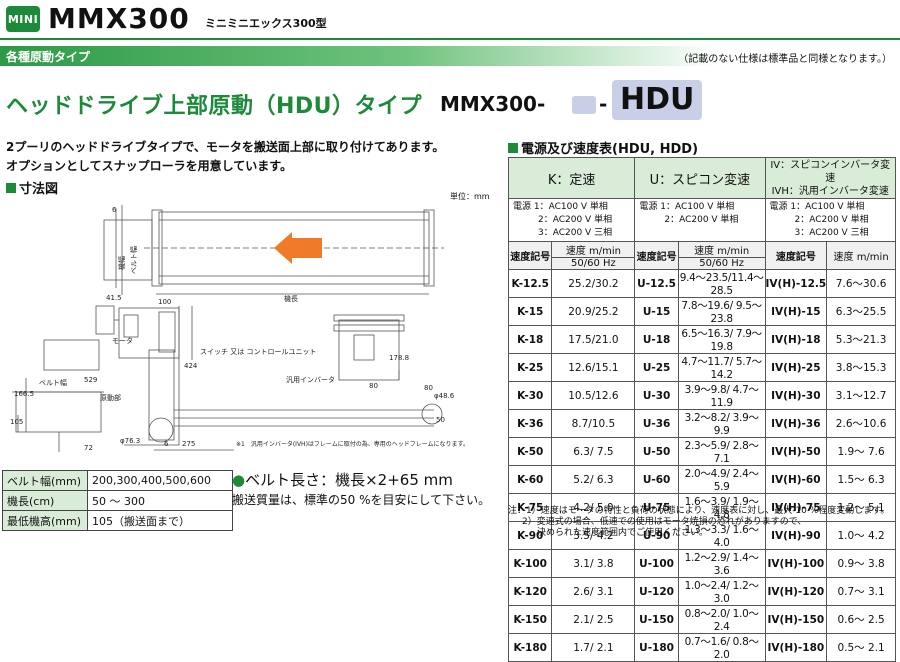 This screenshot has height=662, width=900. Describe the element at coordinates (593, 423) in the screenshot. I see `speed-value-k: 8.7/10.5` at that location.